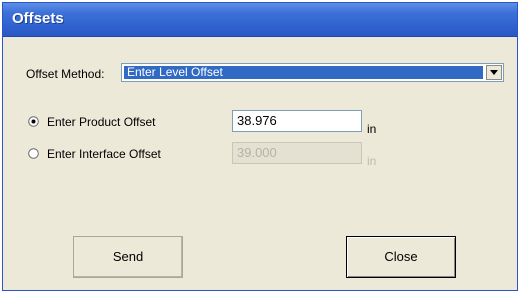  Describe the element at coordinates (33, 153) in the screenshot. I see `interface-offset-radio` at that location.